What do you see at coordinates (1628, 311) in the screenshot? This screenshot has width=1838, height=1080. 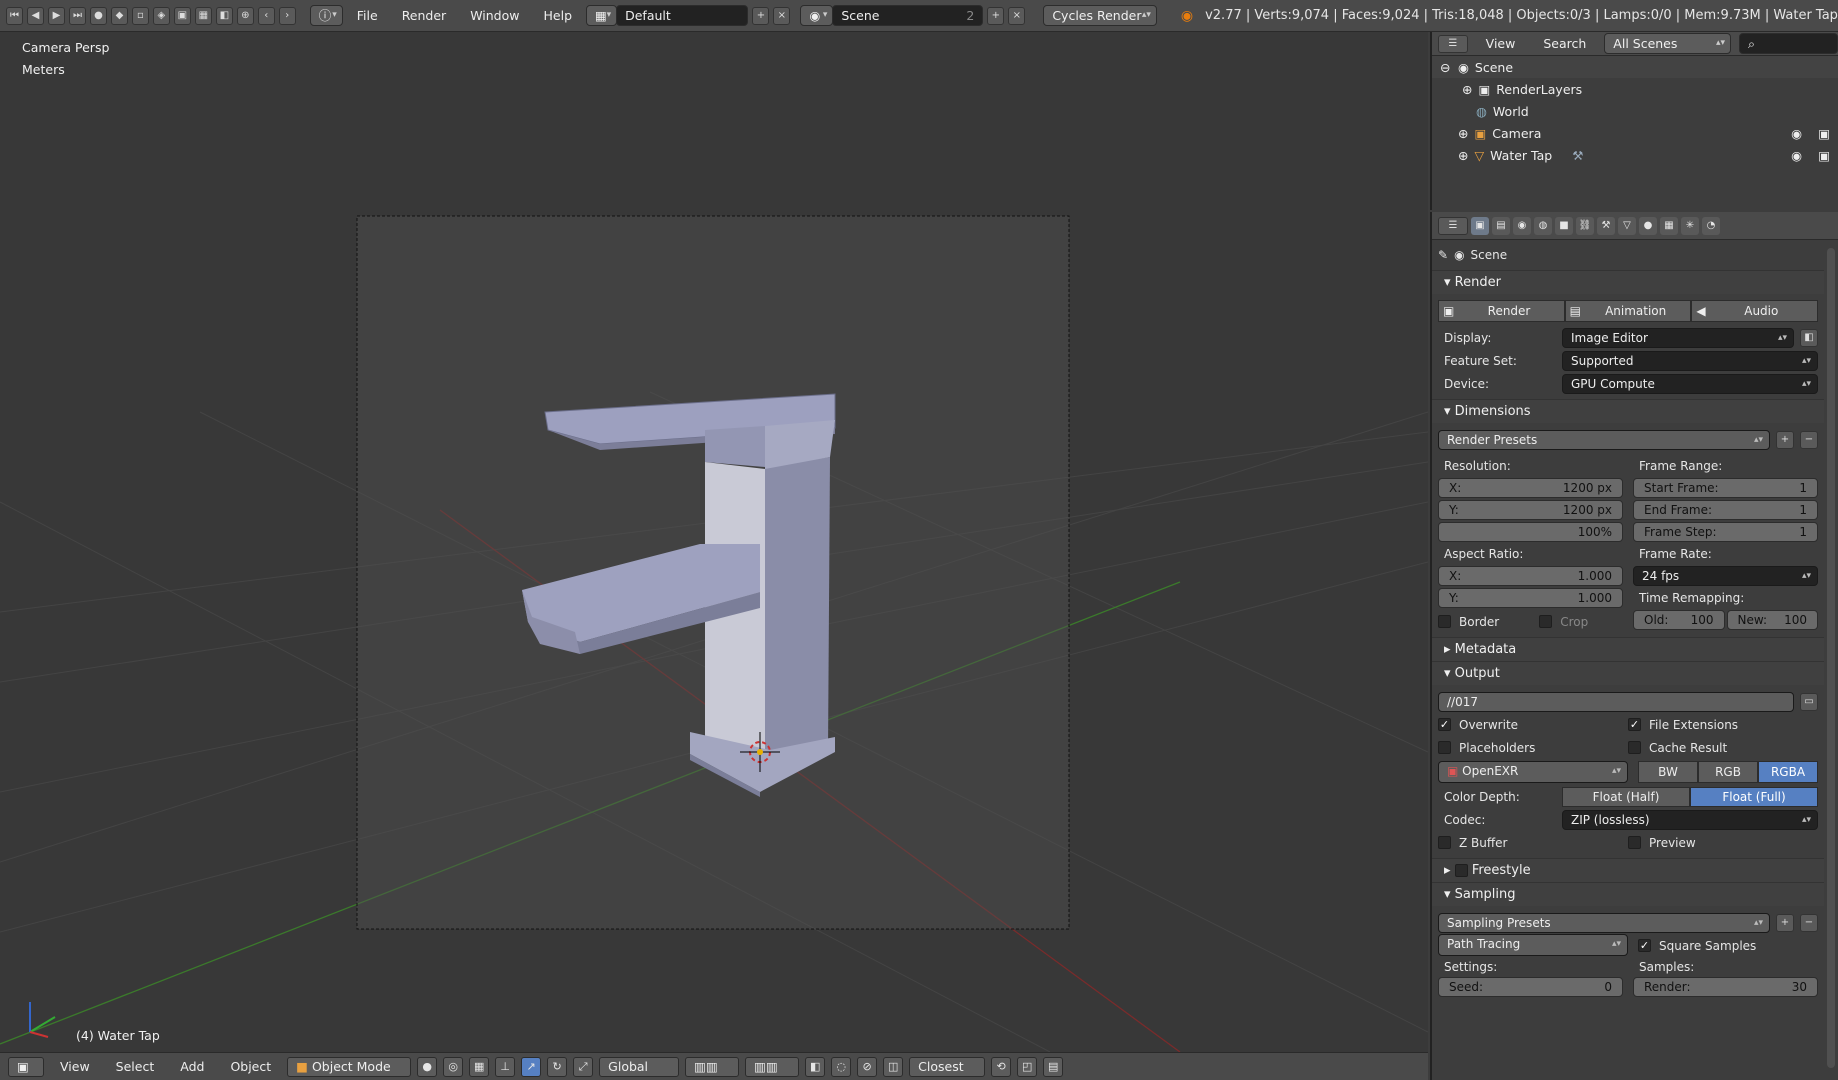 I see `animation-button: ▤ Animation` at bounding box center [1628, 311].